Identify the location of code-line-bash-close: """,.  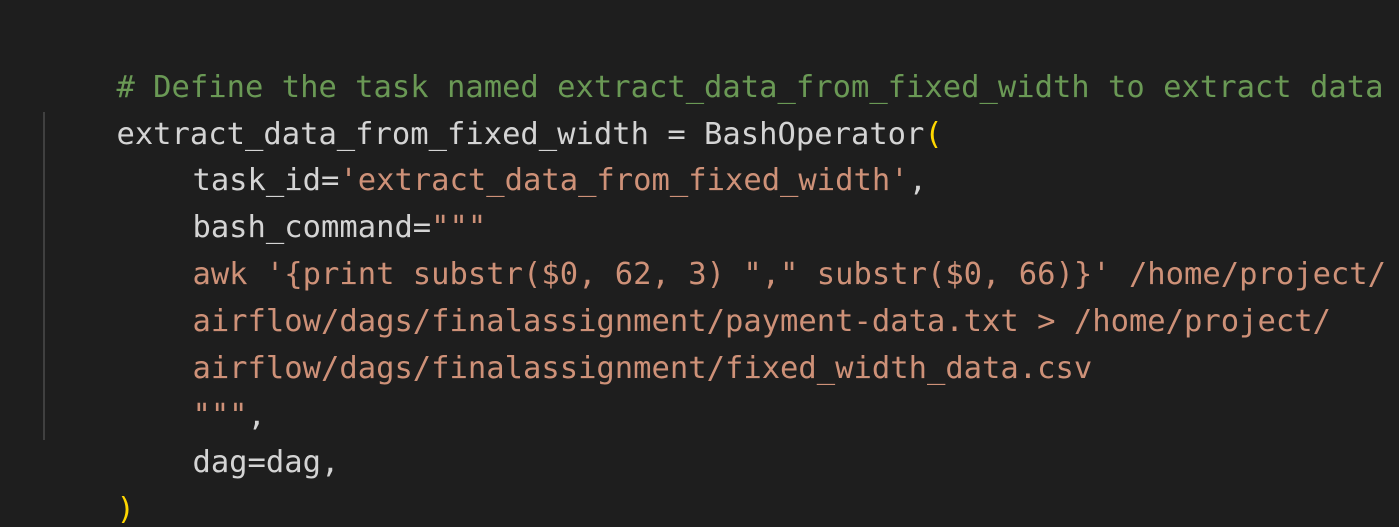
(154, 390).